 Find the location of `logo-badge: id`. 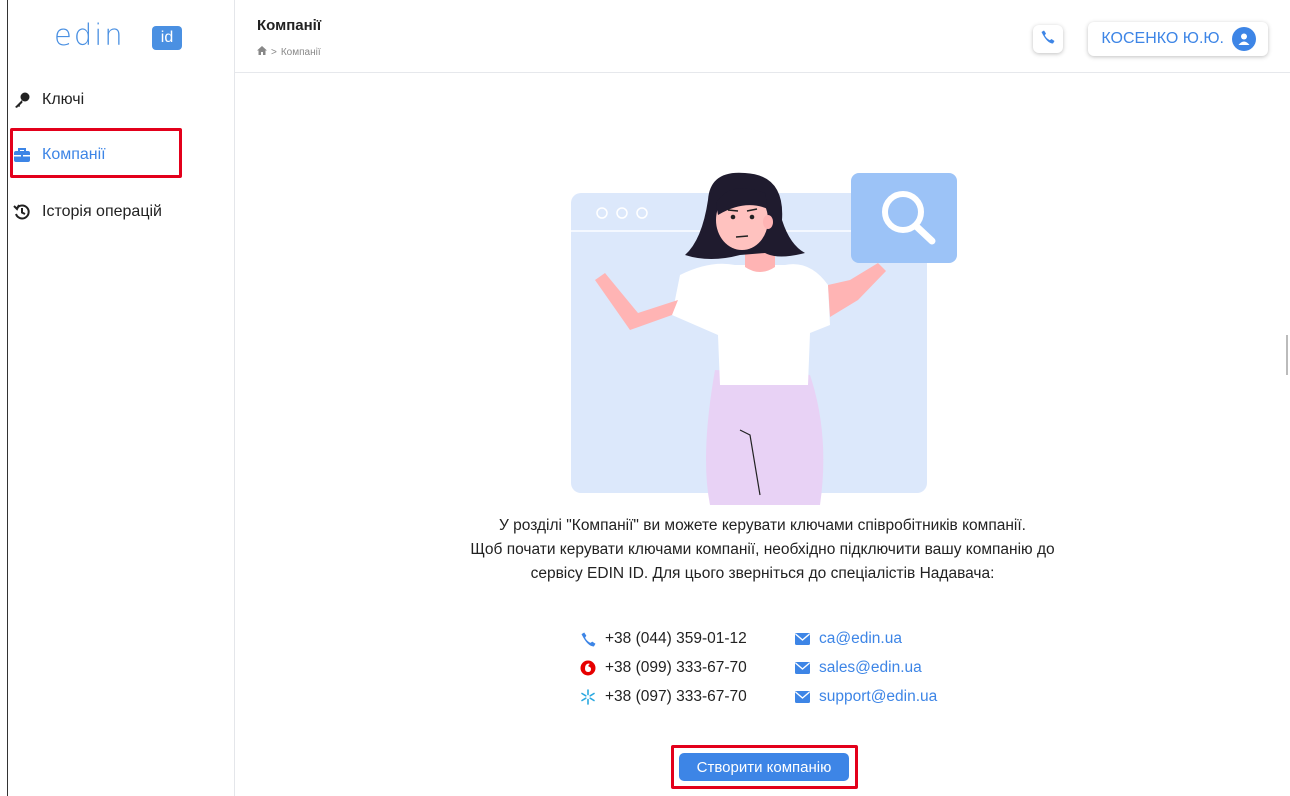

logo-badge: id is located at coordinates (167, 38).